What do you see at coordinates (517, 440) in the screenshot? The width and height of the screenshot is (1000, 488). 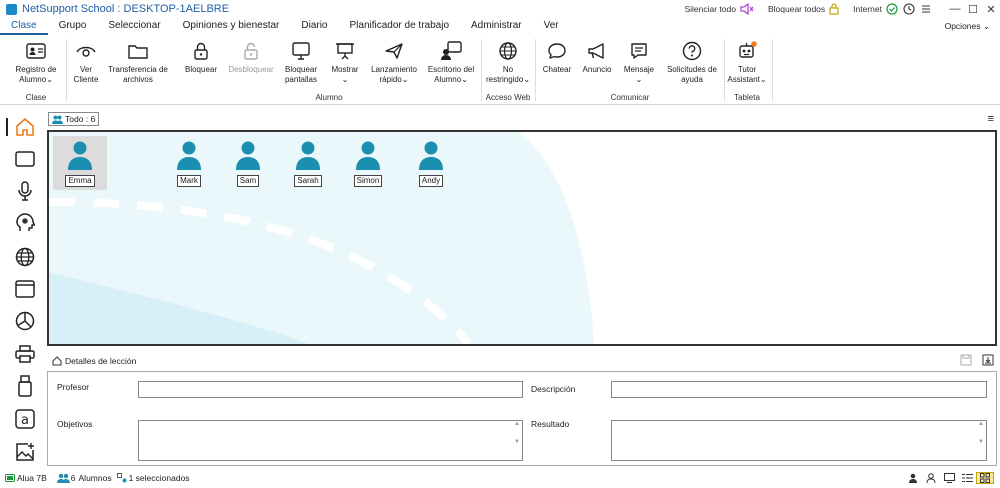 I see `objectives-scrollbar: ▲ ▼` at bounding box center [517, 440].